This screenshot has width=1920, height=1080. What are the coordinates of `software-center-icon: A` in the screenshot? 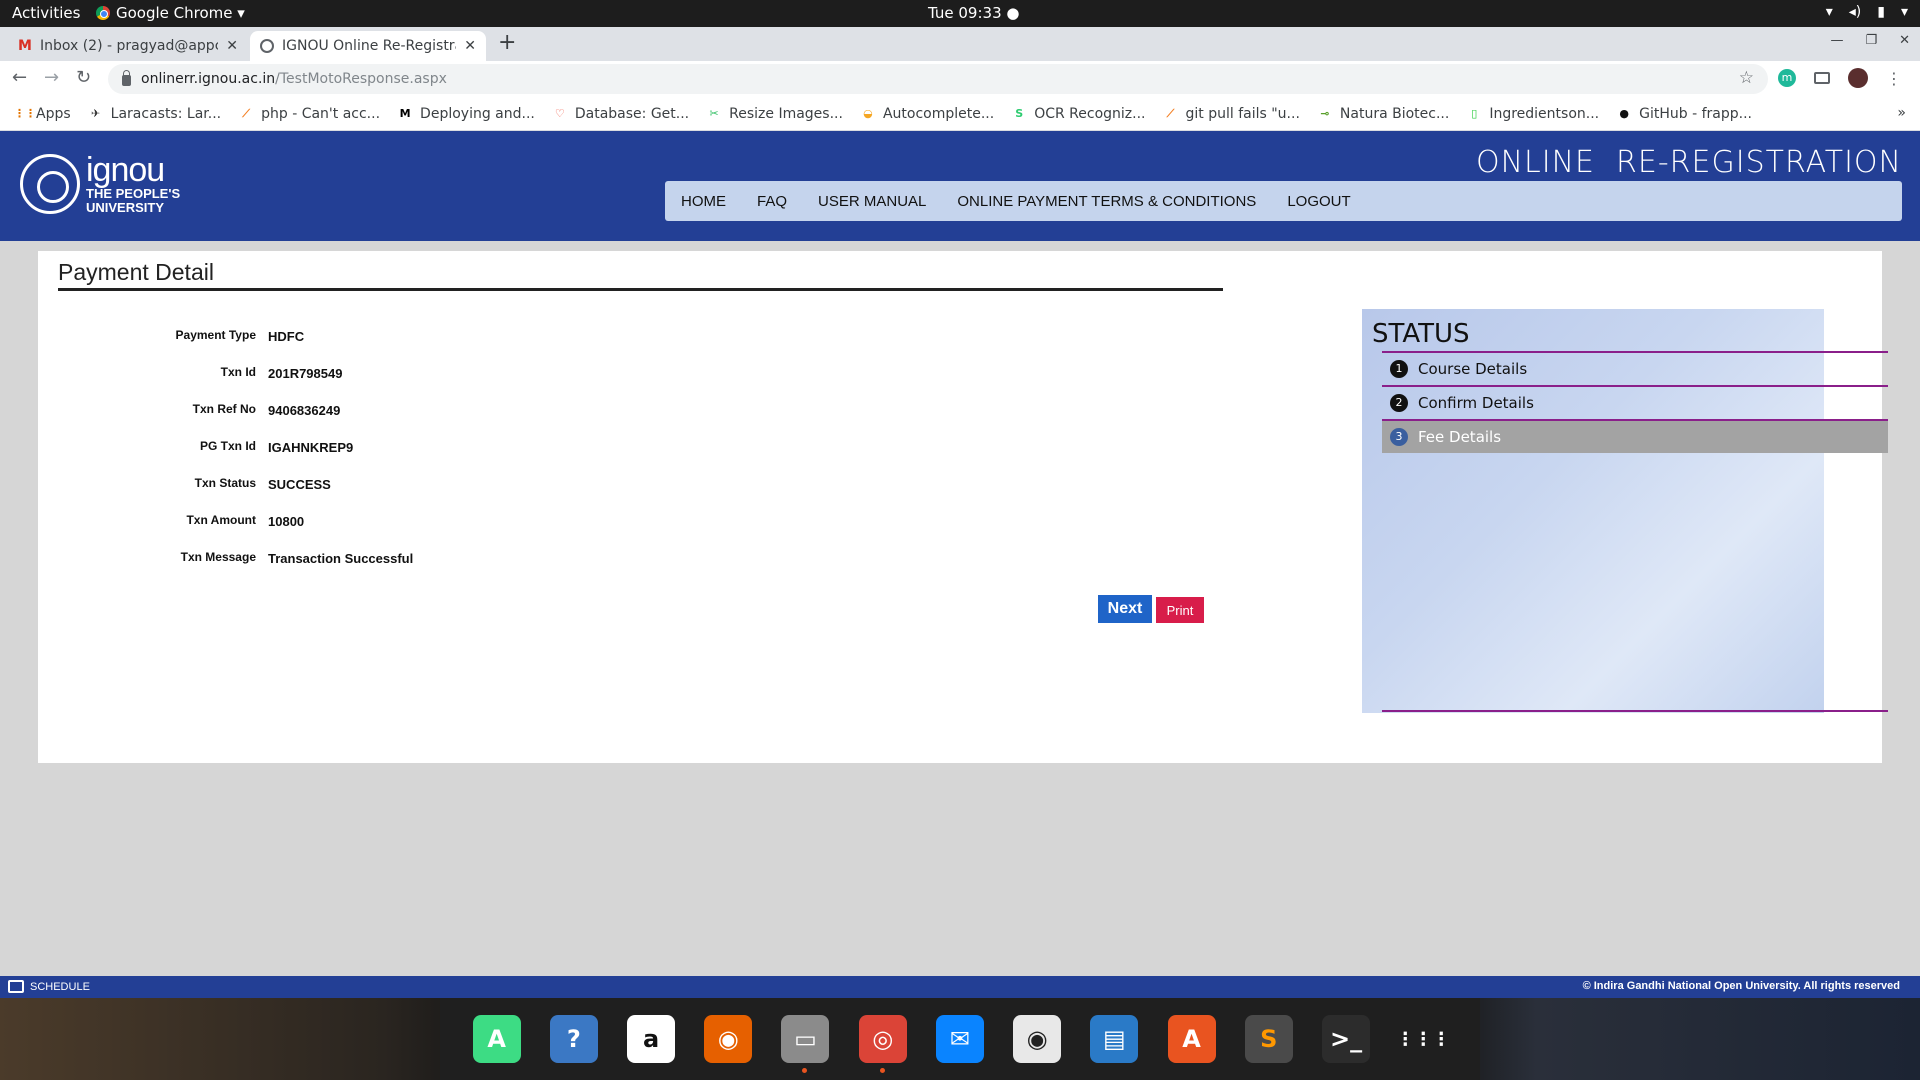 It's located at (1191, 1039).